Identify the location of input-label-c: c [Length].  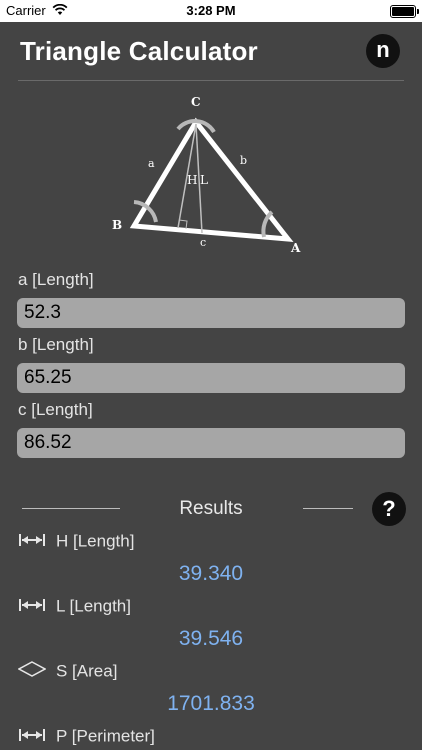
(55, 409).